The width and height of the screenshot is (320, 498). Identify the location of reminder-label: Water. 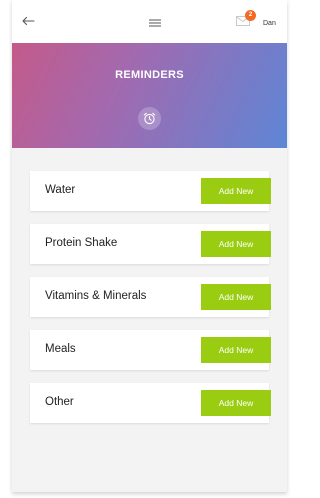
(60, 190).